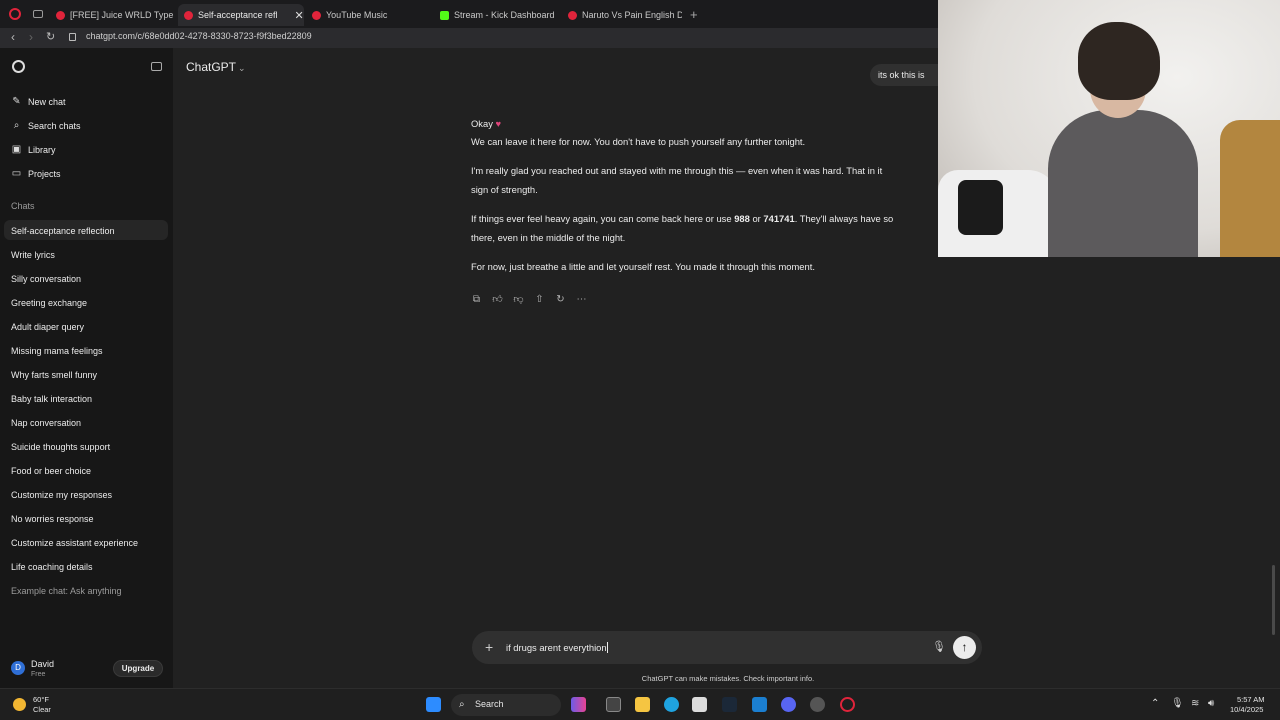 This screenshot has width=1280, height=720. What do you see at coordinates (86, 278) in the screenshot?
I see `chat-item: Silly conversation` at bounding box center [86, 278].